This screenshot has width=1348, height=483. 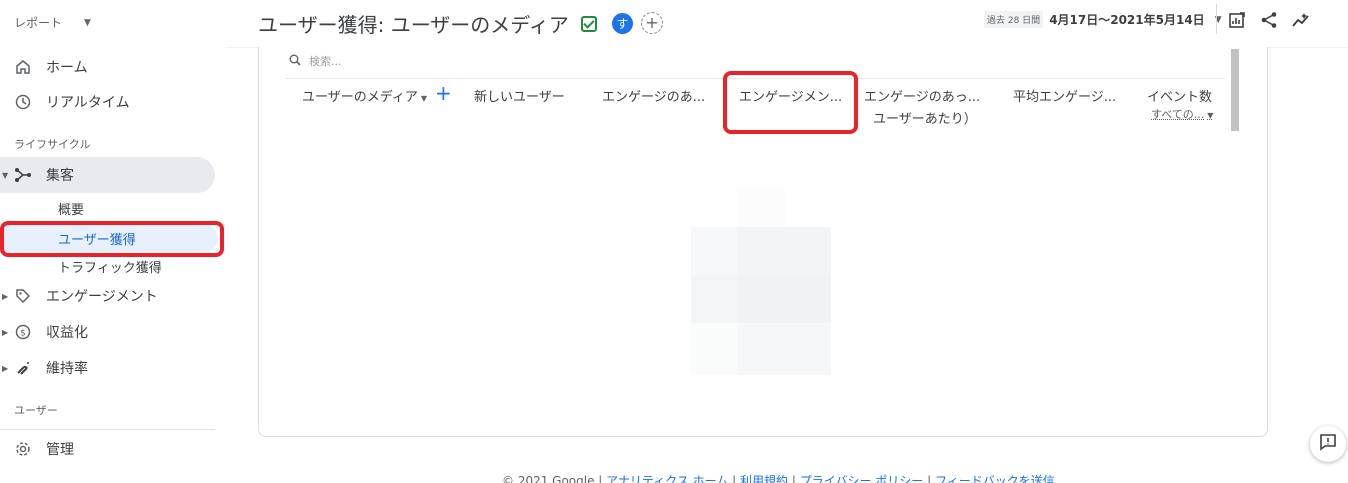 I want to click on sidebar-subitem-traffic-acquisition: トラフィック獲得, so click(x=110, y=266).